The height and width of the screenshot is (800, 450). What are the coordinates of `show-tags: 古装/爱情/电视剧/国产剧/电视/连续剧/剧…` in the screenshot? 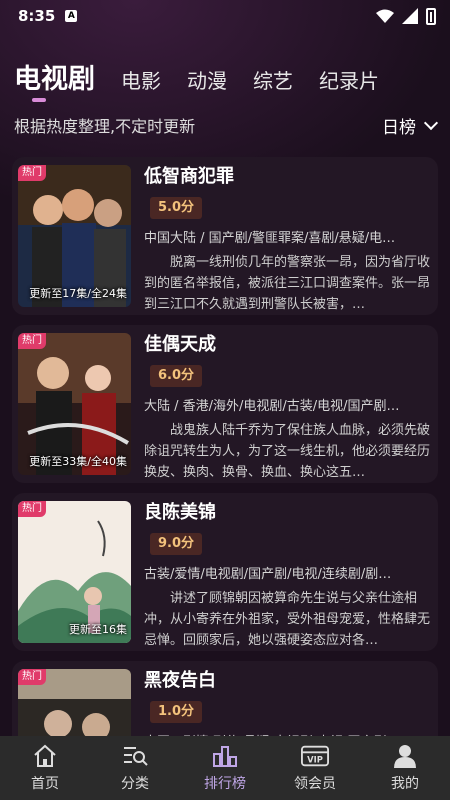 It's located at (268, 574).